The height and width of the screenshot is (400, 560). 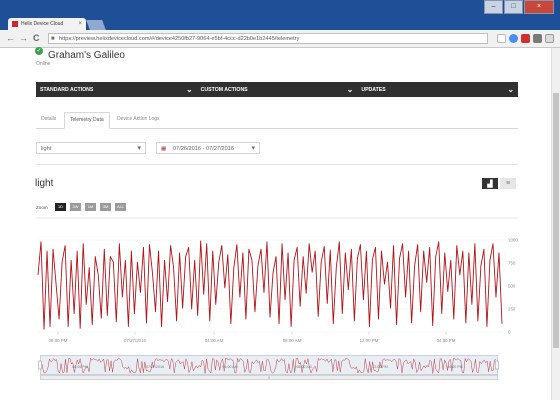 I want to click on navigator-x-tick-label: 04:00 PM, so click(x=454, y=367).